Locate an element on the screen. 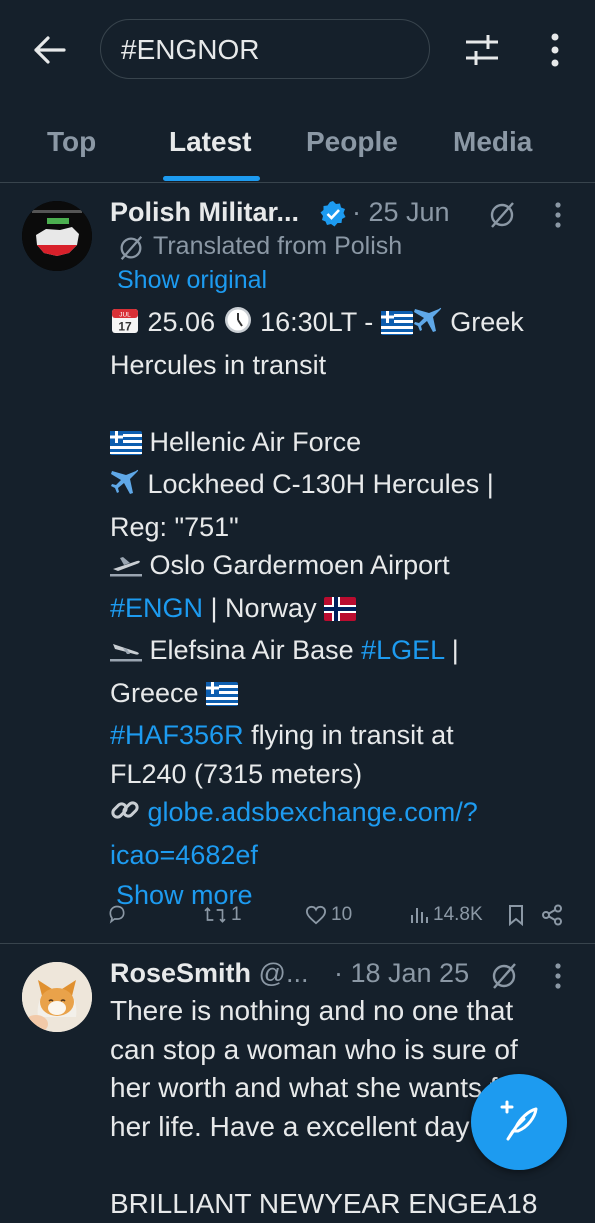  retweet-button: 1 is located at coordinates (222, 915).